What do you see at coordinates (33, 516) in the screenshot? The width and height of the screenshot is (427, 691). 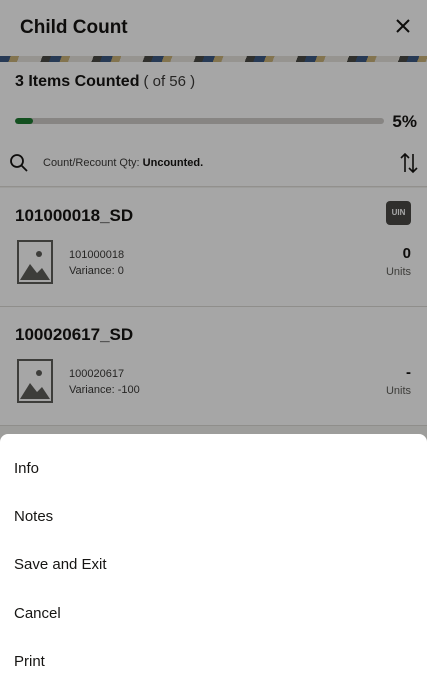 I see `menu-item-notes: Notes` at bounding box center [33, 516].